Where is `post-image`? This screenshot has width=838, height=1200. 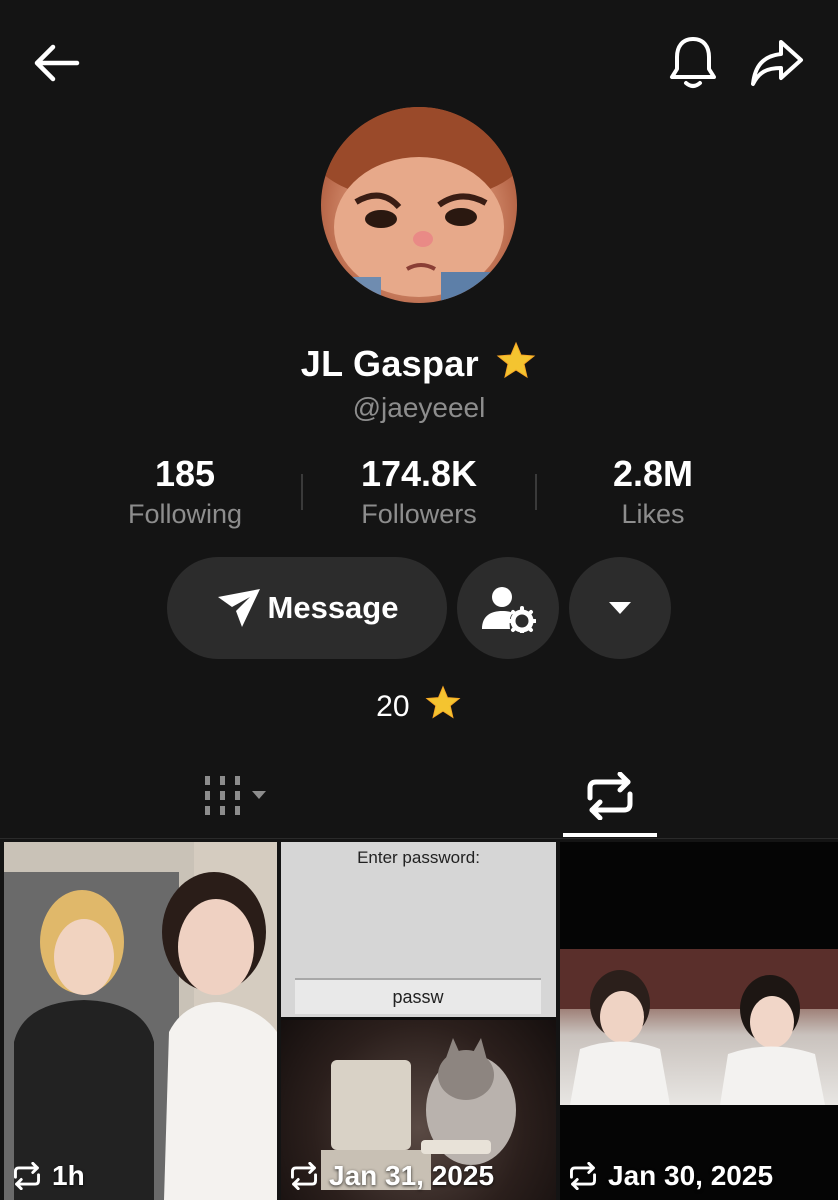
post-image is located at coordinates (140, 1021).